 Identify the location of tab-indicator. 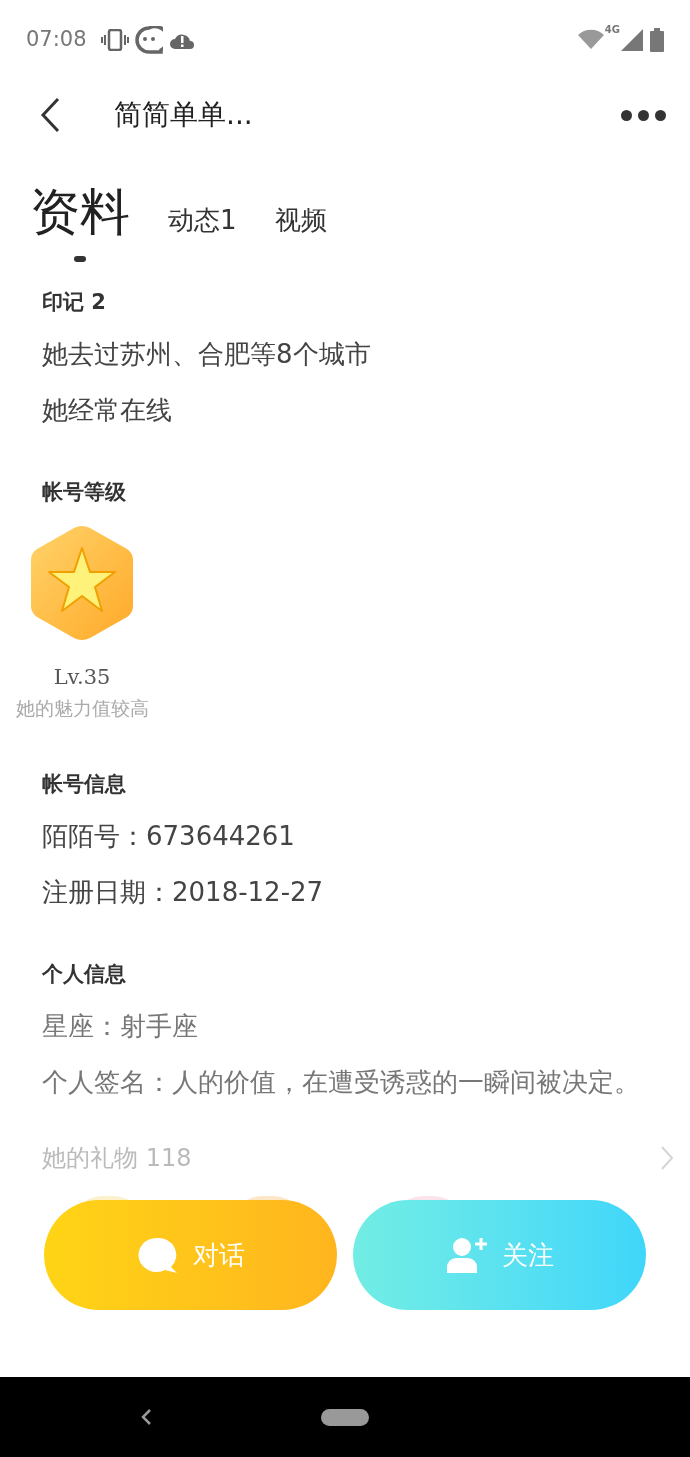
(80, 259).